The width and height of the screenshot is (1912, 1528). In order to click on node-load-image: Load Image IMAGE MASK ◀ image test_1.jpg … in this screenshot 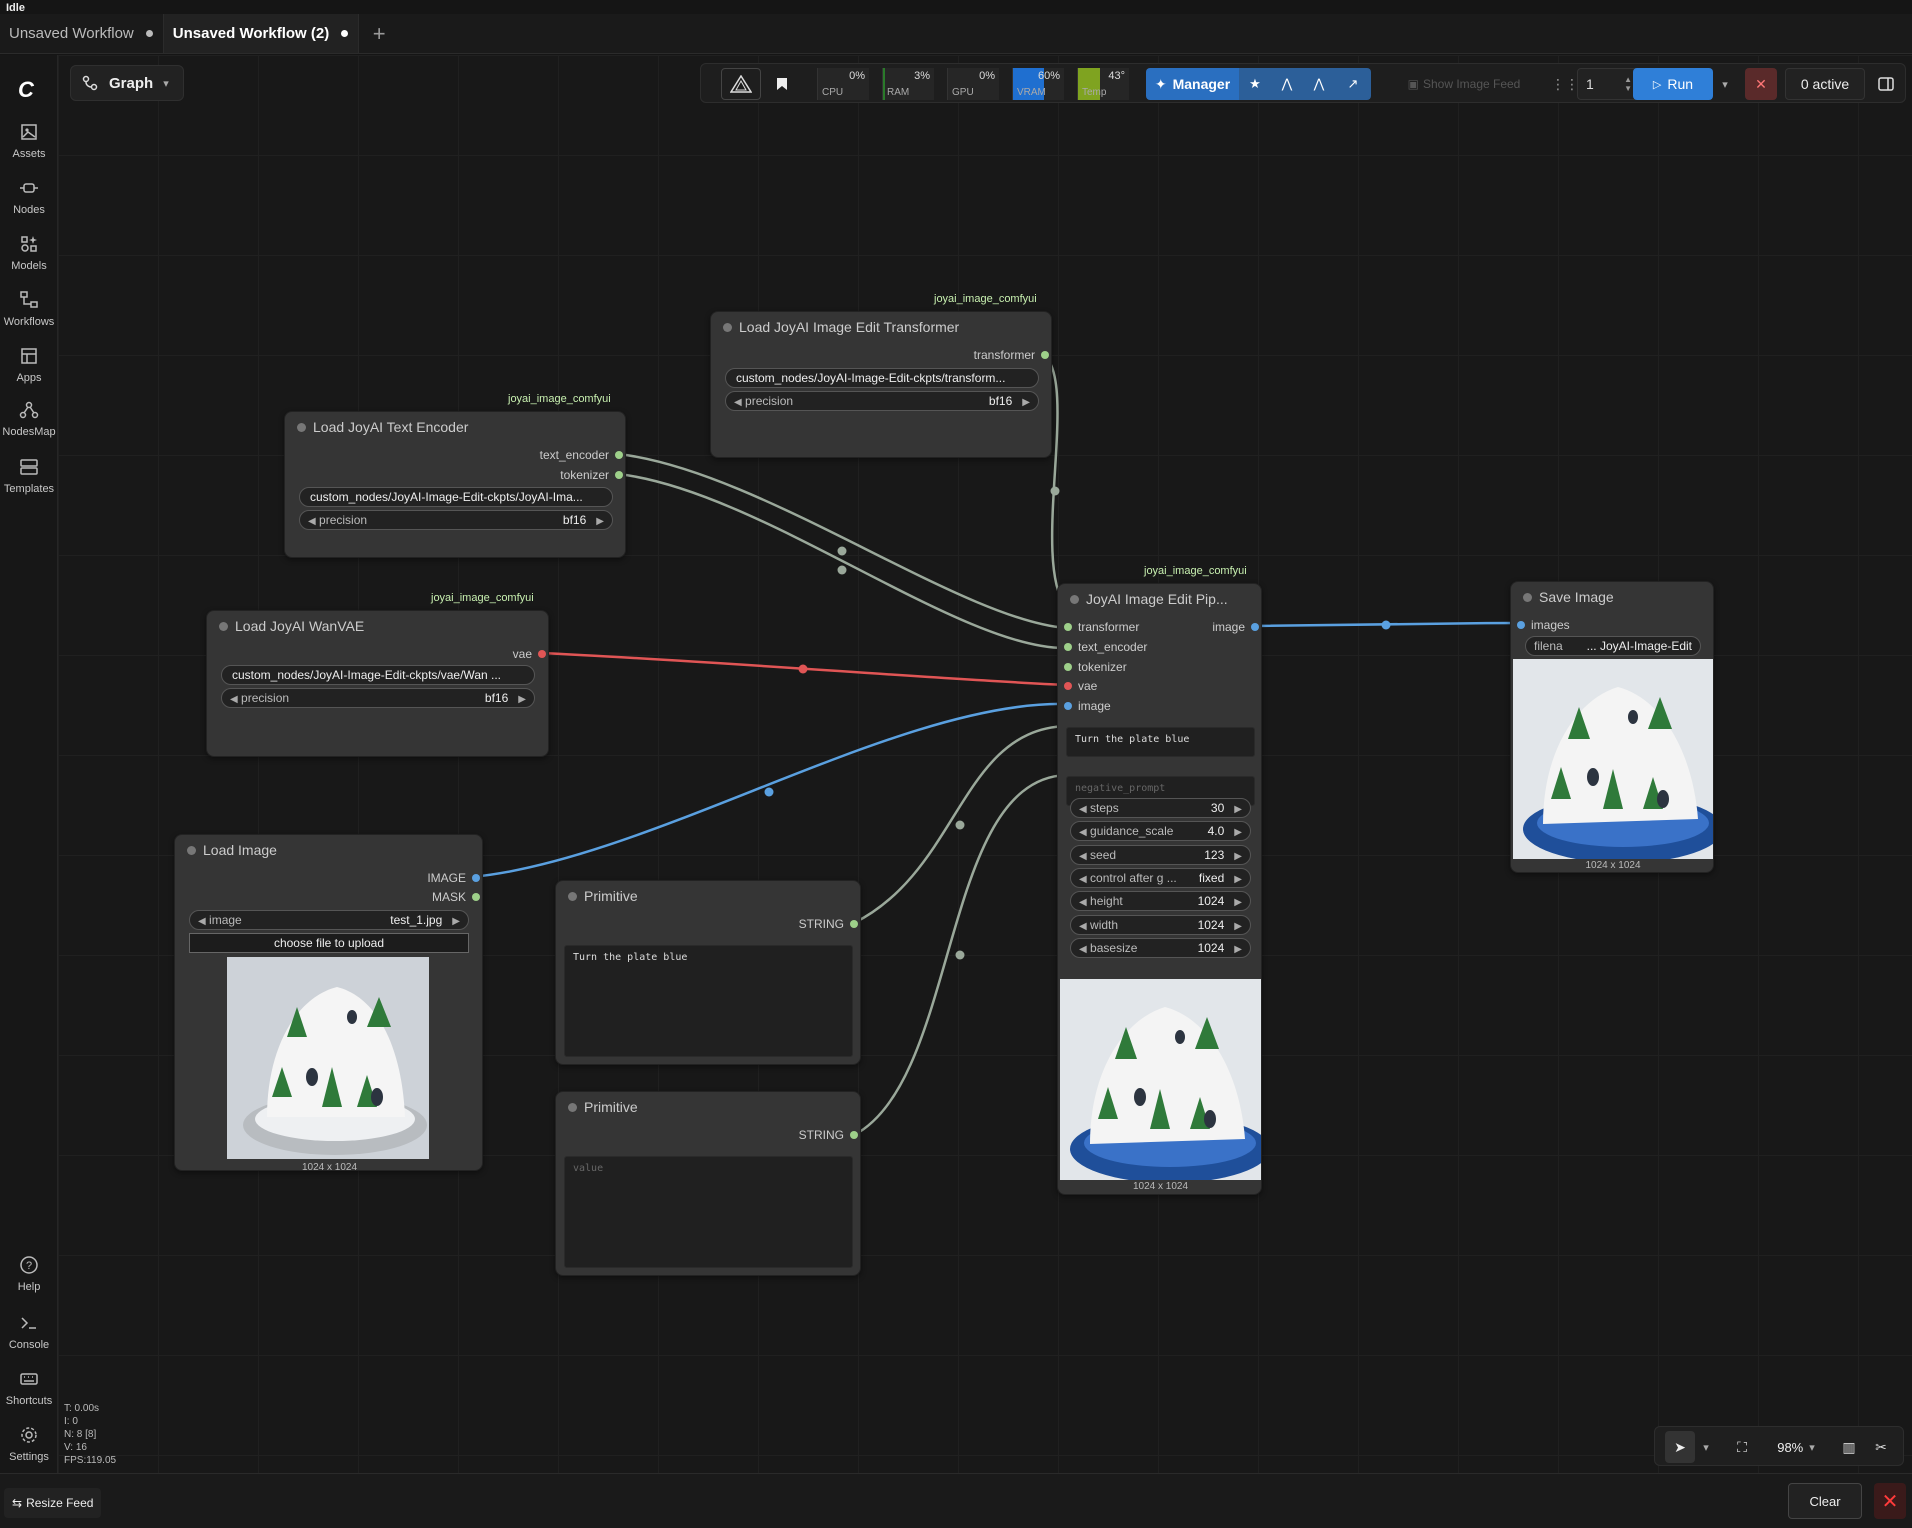, I will do `click(328, 1003)`.